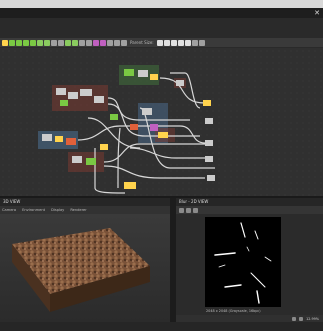  Describe the element at coordinates (161, 326) in the screenshot. I see `status-bar` at that location.